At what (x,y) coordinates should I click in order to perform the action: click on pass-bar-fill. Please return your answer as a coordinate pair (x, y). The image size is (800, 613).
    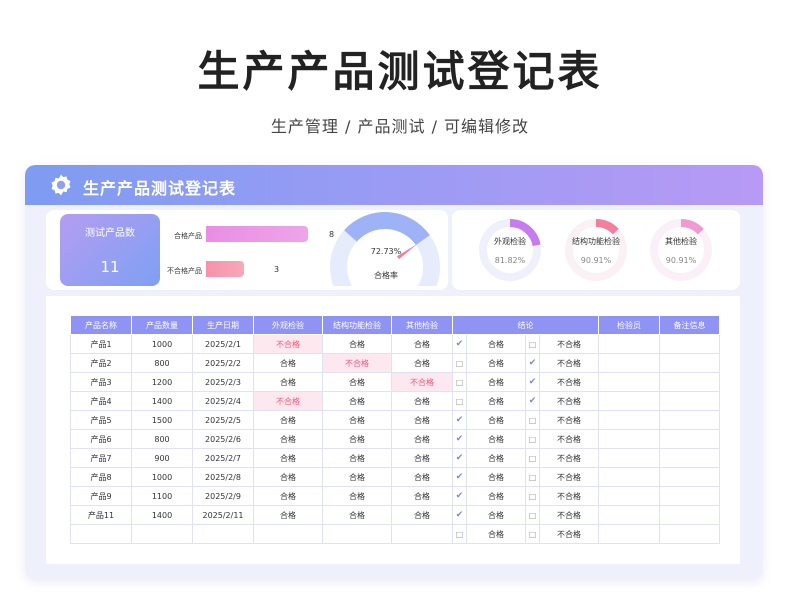
    Looking at the image, I should click on (257, 234).